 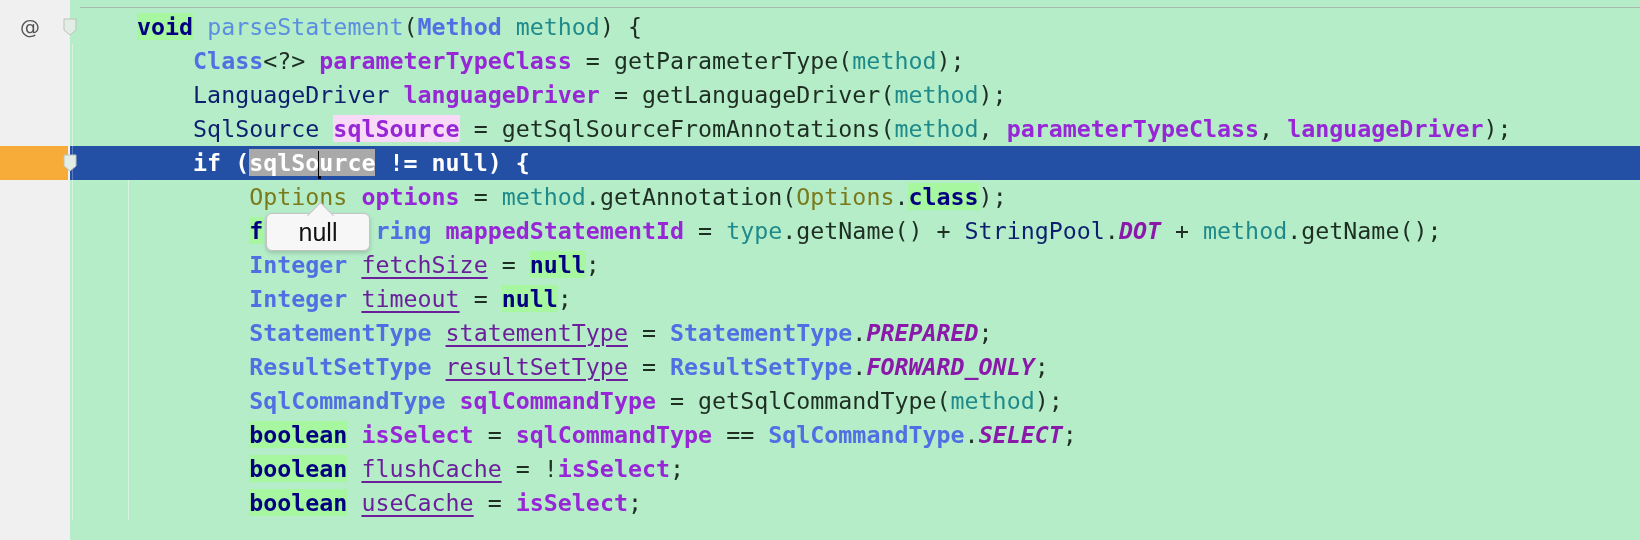 What do you see at coordinates (656, 401) in the screenshot?
I see `code-line: SqlCommandType sqlCommandType = getSqlCommandType(method);` at bounding box center [656, 401].